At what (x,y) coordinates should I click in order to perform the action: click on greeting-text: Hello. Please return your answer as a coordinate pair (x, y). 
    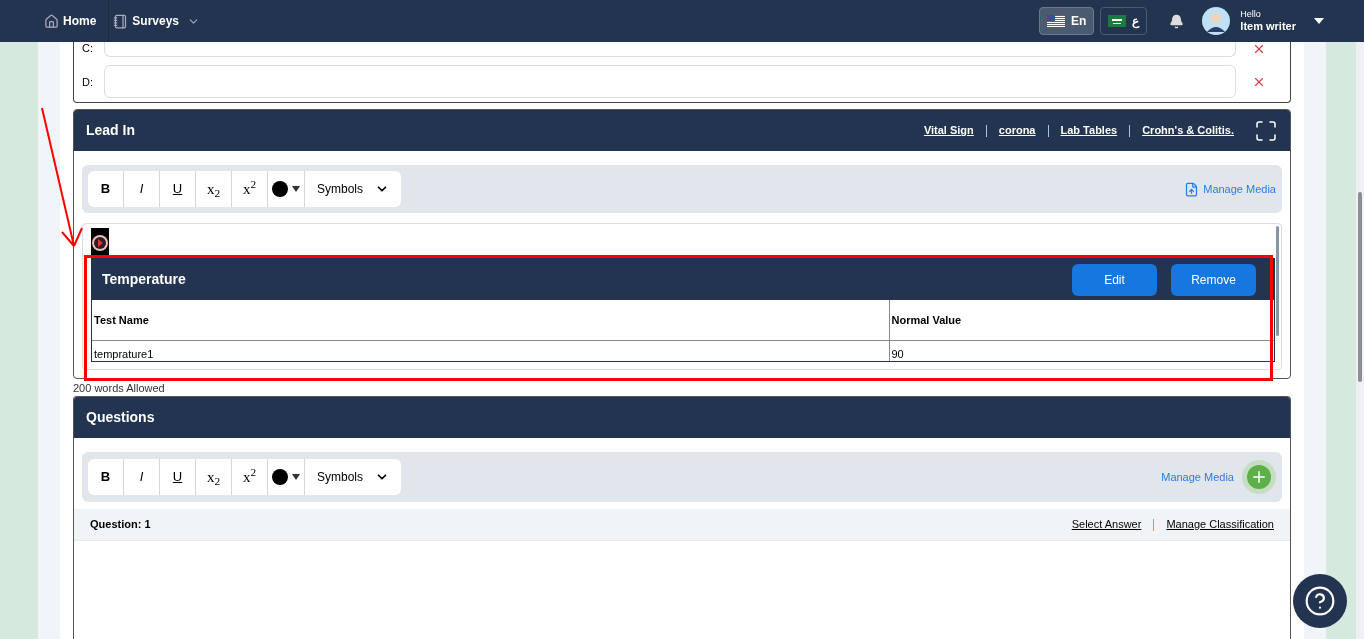
    Looking at the image, I should click on (1251, 14).